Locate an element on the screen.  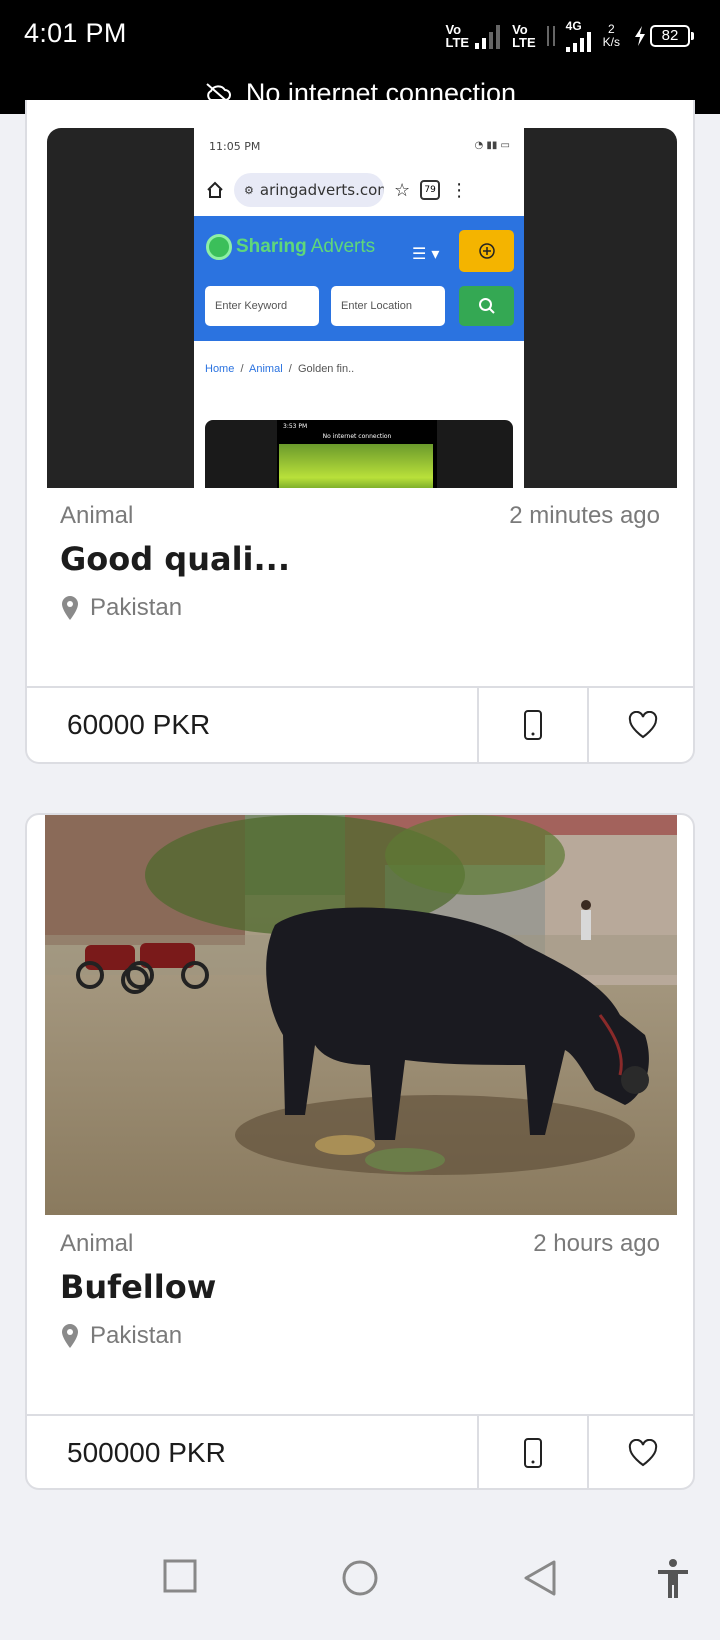
more-icon: ⋮ is located at coordinates (459, 190).